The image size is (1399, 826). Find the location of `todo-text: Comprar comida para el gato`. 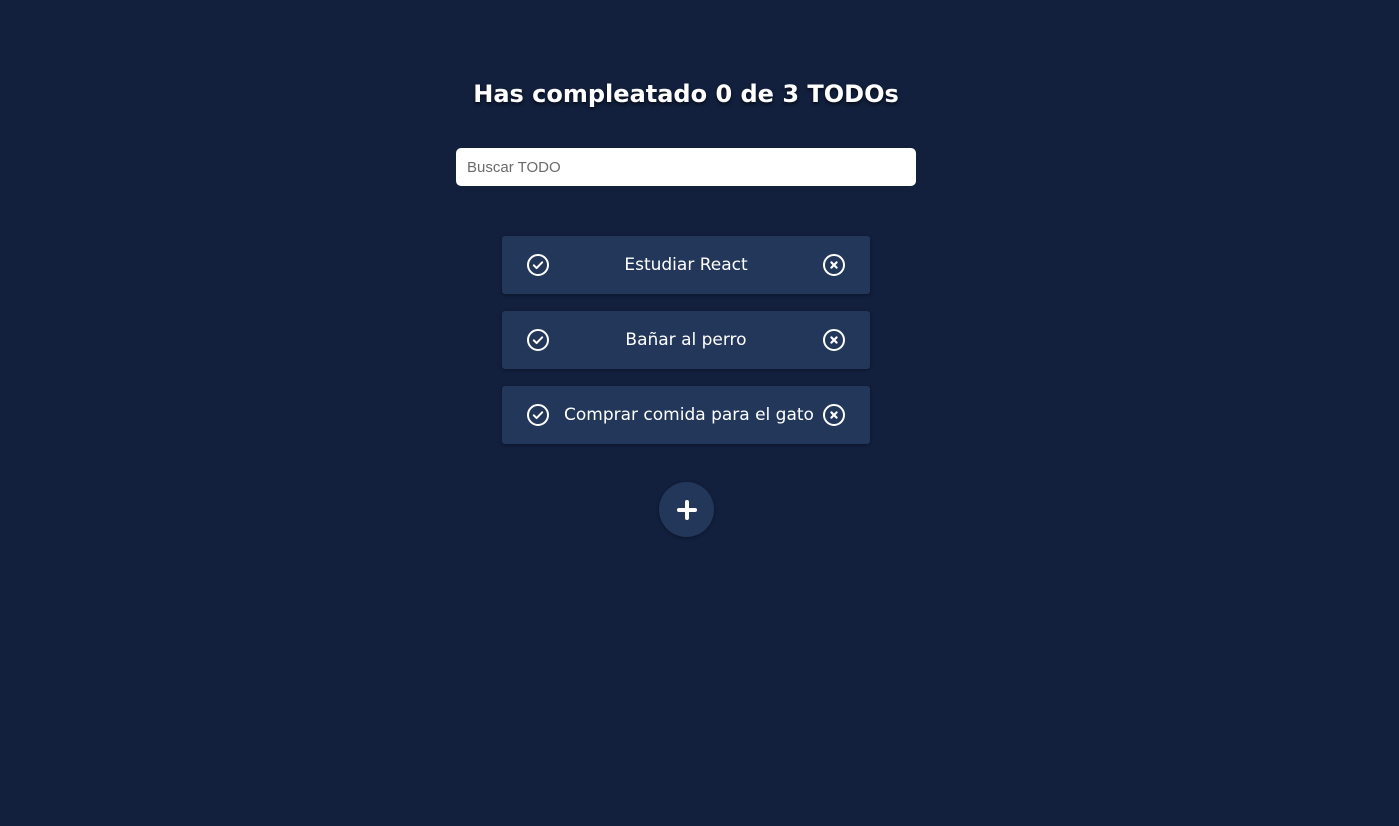

todo-text: Comprar comida para el gato is located at coordinates (689, 415).